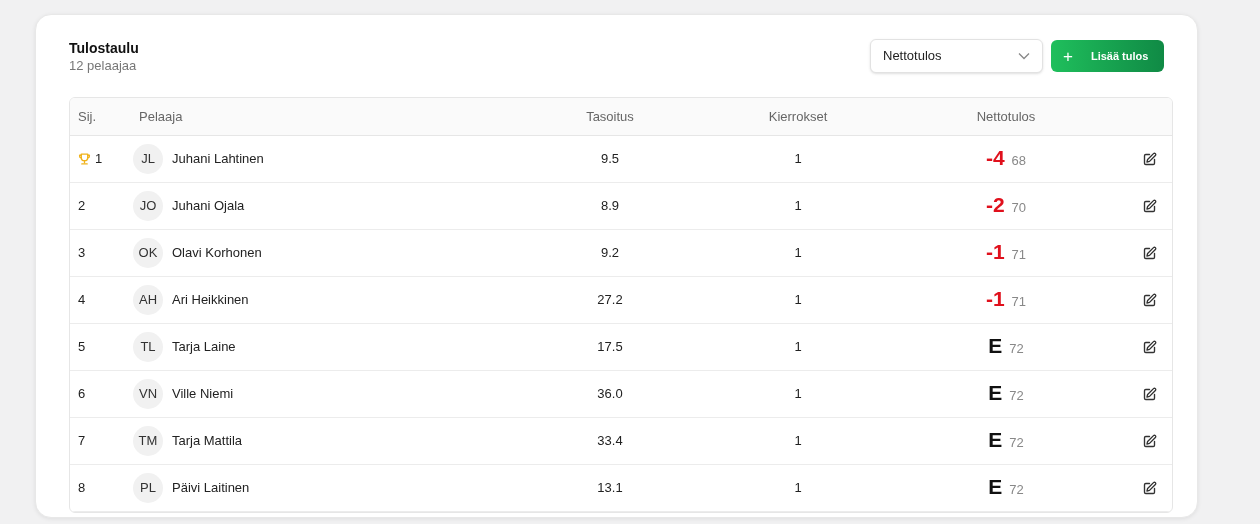  Describe the element at coordinates (148, 488) in the screenshot. I see `avatar: PL` at that location.